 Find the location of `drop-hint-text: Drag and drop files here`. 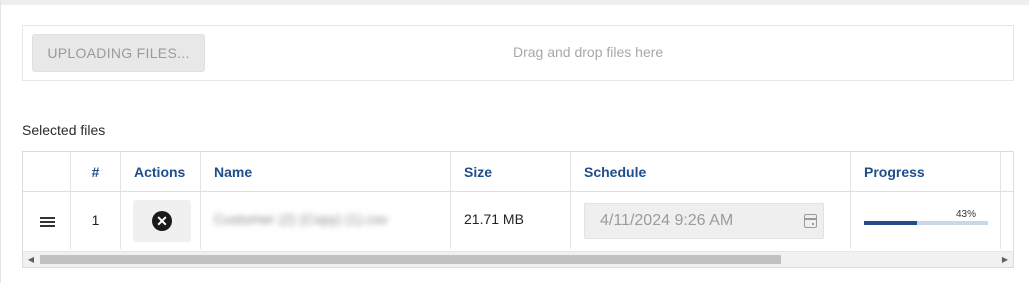

drop-hint-text: Drag and drop files here is located at coordinates (588, 52).